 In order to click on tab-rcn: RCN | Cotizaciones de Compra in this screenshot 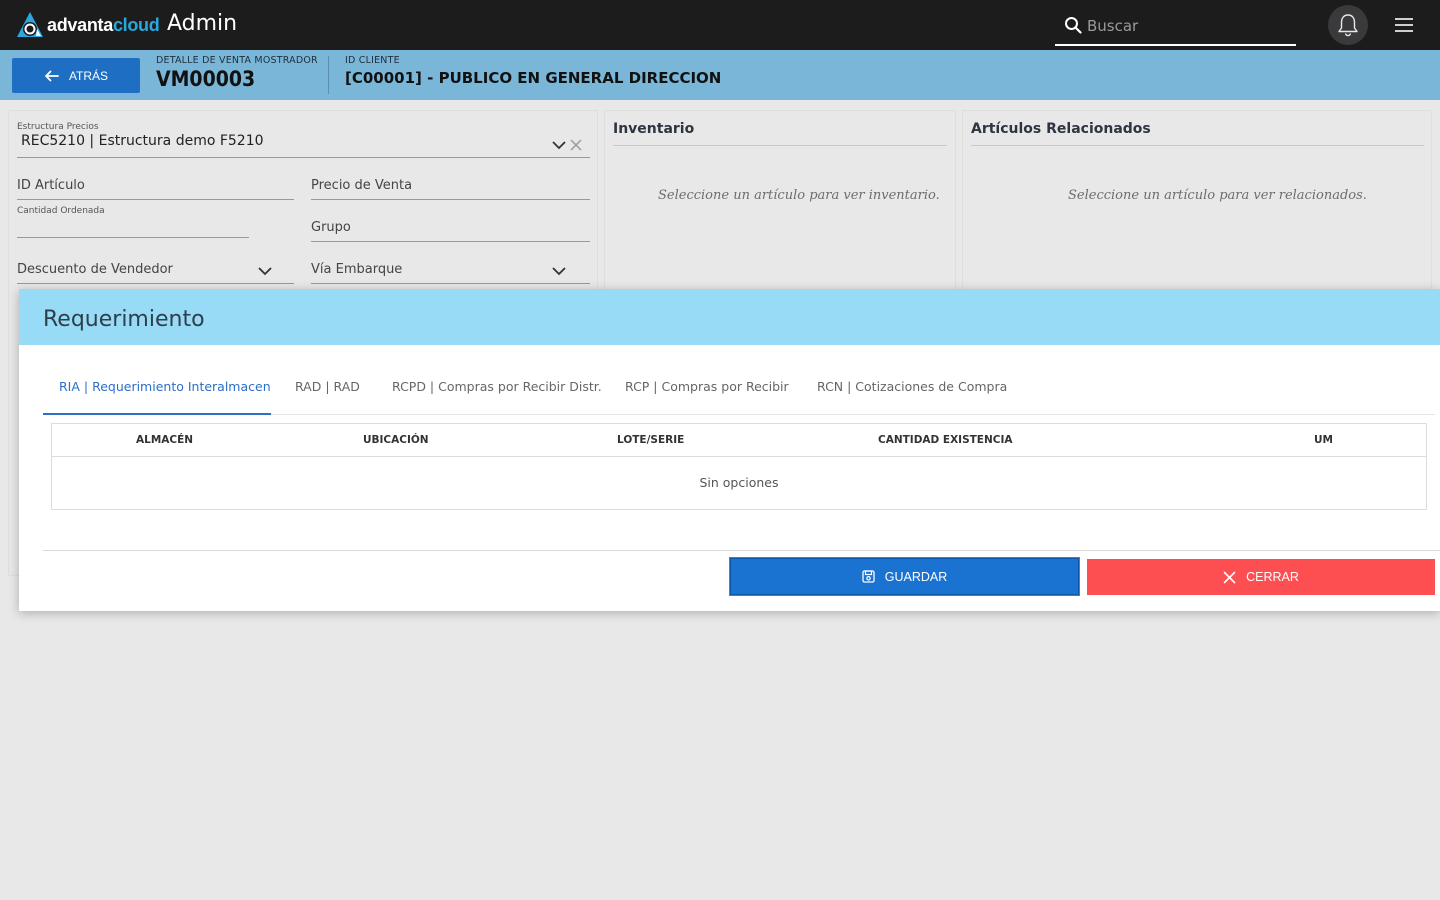, I will do `click(912, 392)`.